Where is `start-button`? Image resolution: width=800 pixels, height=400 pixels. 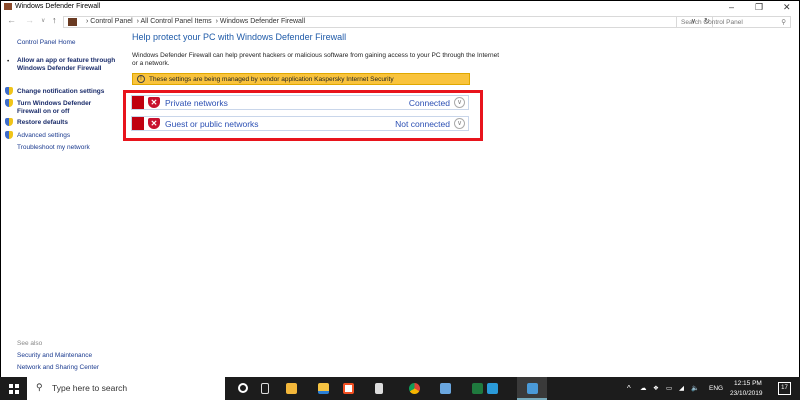 start-button is located at coordinates (14, 389).